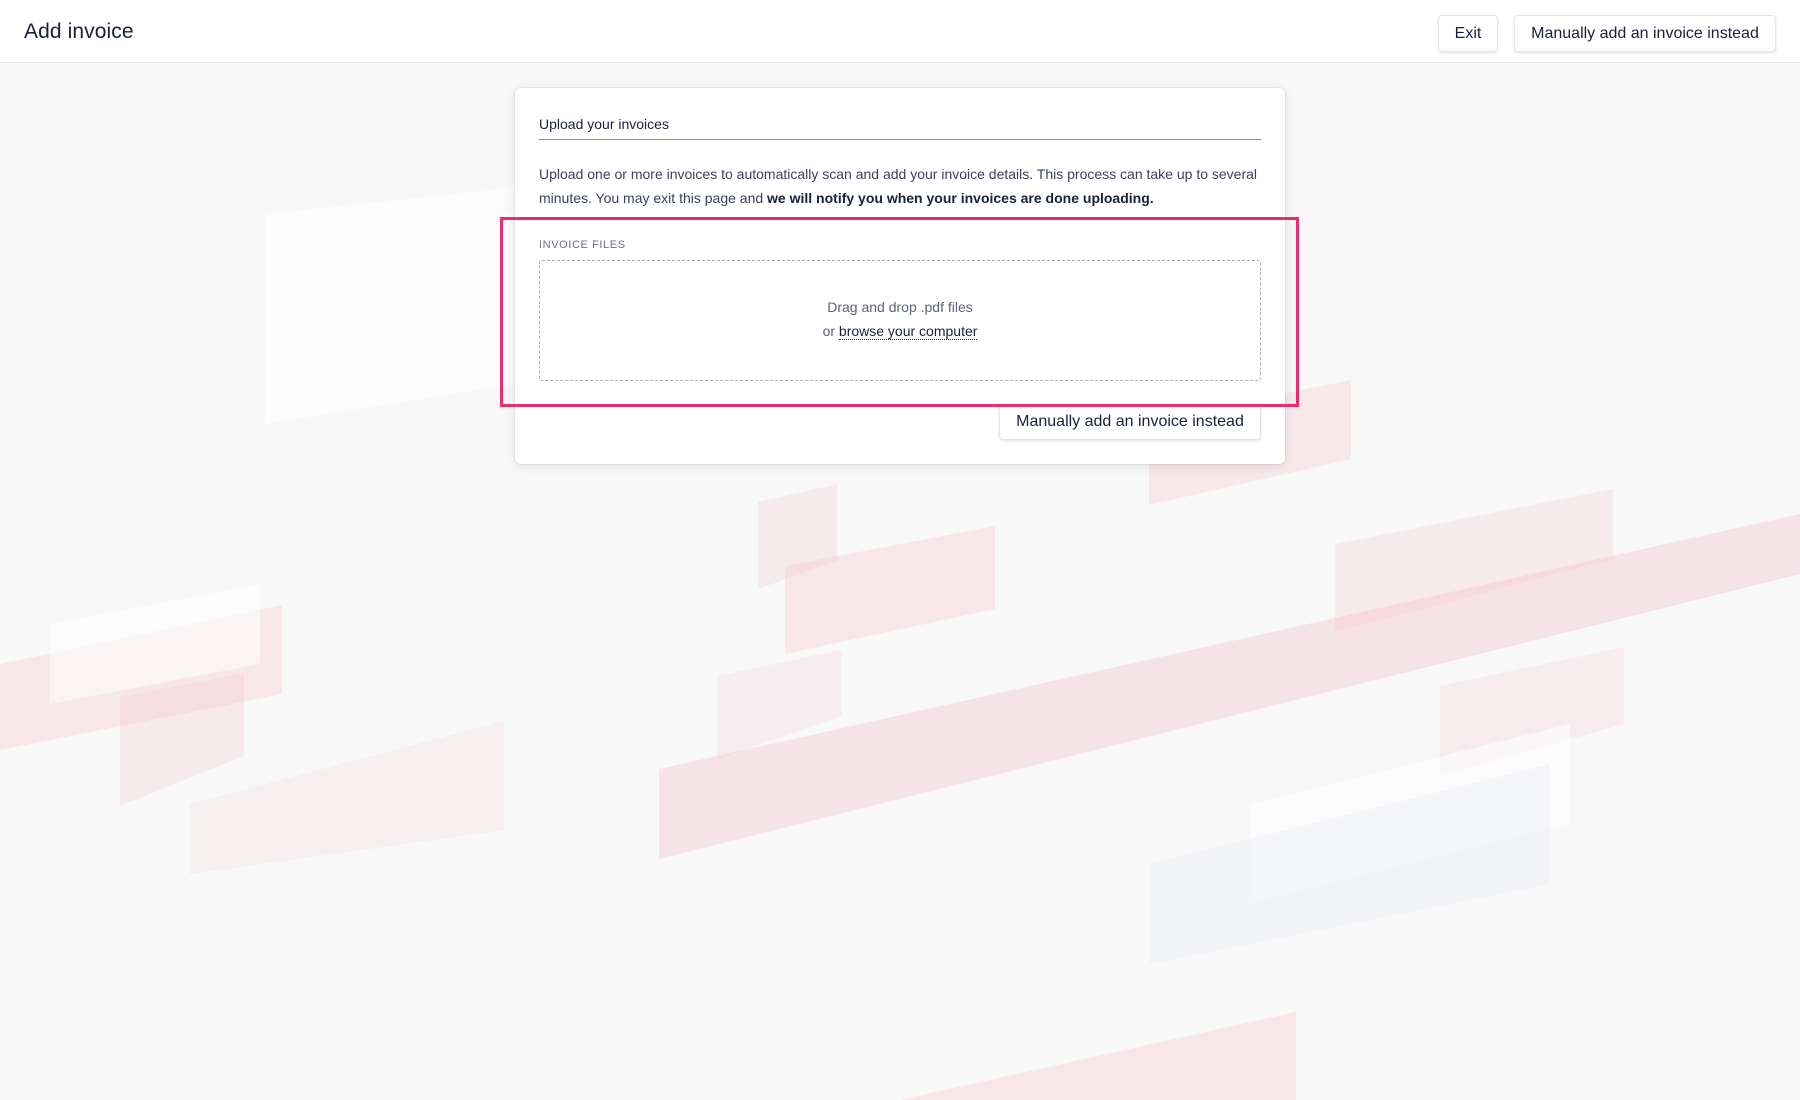  What do you see at coordinates (1468, 33) in the screenshot?
I see `exit-button: Exit` at bounding box center [1468, 33].